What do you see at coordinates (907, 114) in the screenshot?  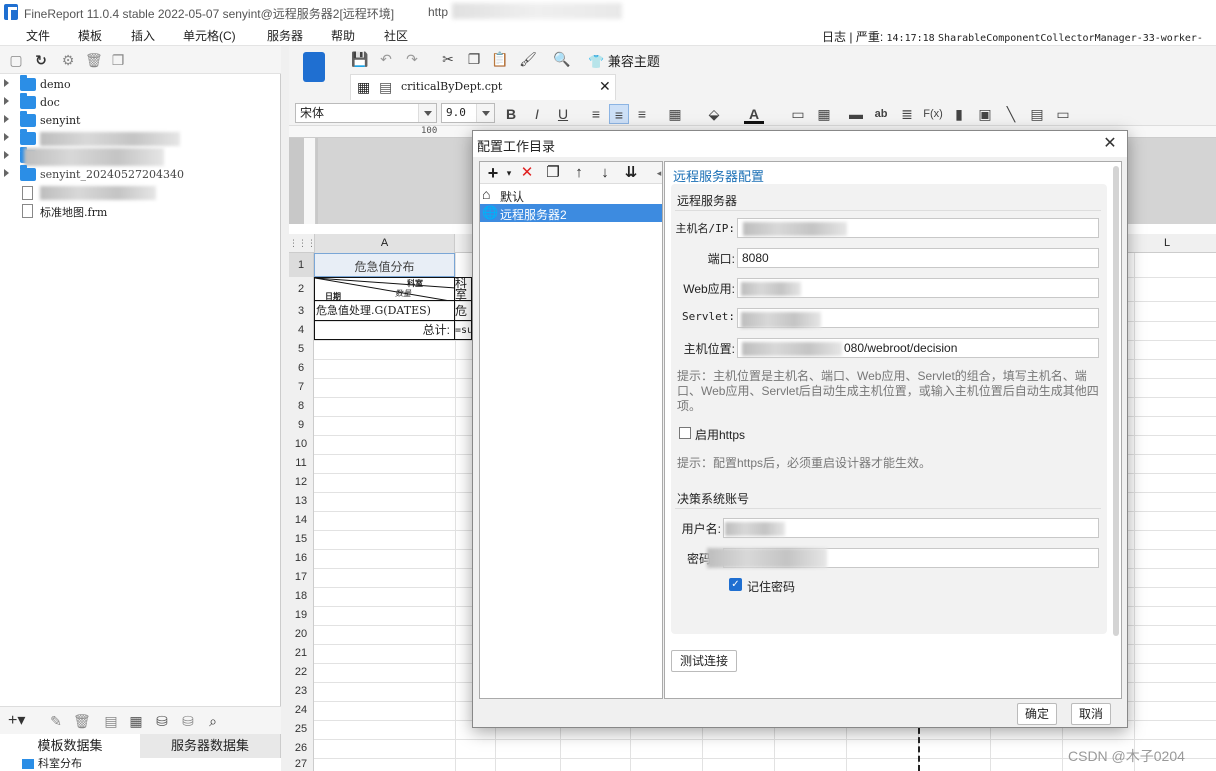 I see `richtext-icon: ≣` at bounding box center [907, 114].